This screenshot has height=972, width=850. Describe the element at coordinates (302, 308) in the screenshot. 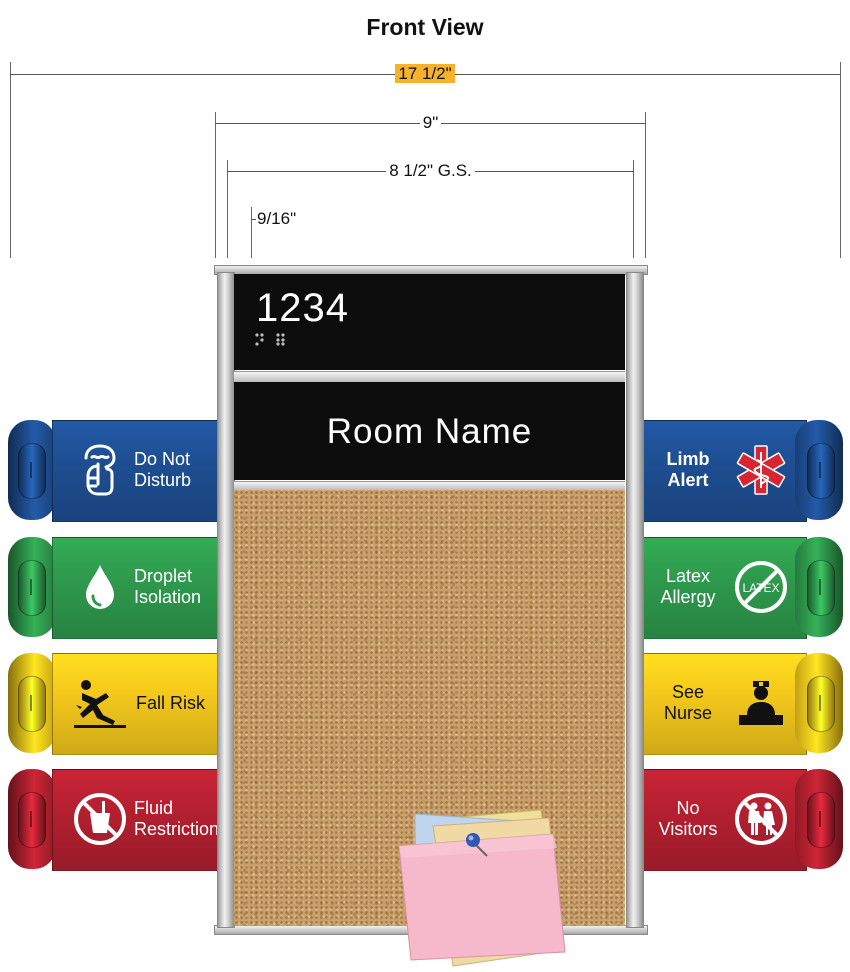

I see `room-number: 1234` at that location.